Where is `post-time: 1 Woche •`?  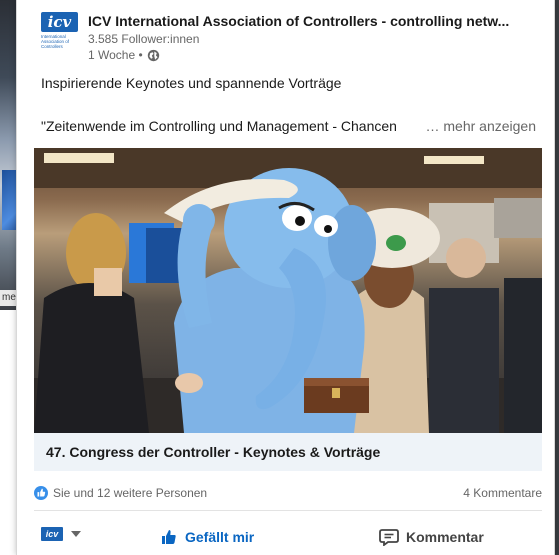 post-time: 1 Woche • is located at coordinates (124, 55).